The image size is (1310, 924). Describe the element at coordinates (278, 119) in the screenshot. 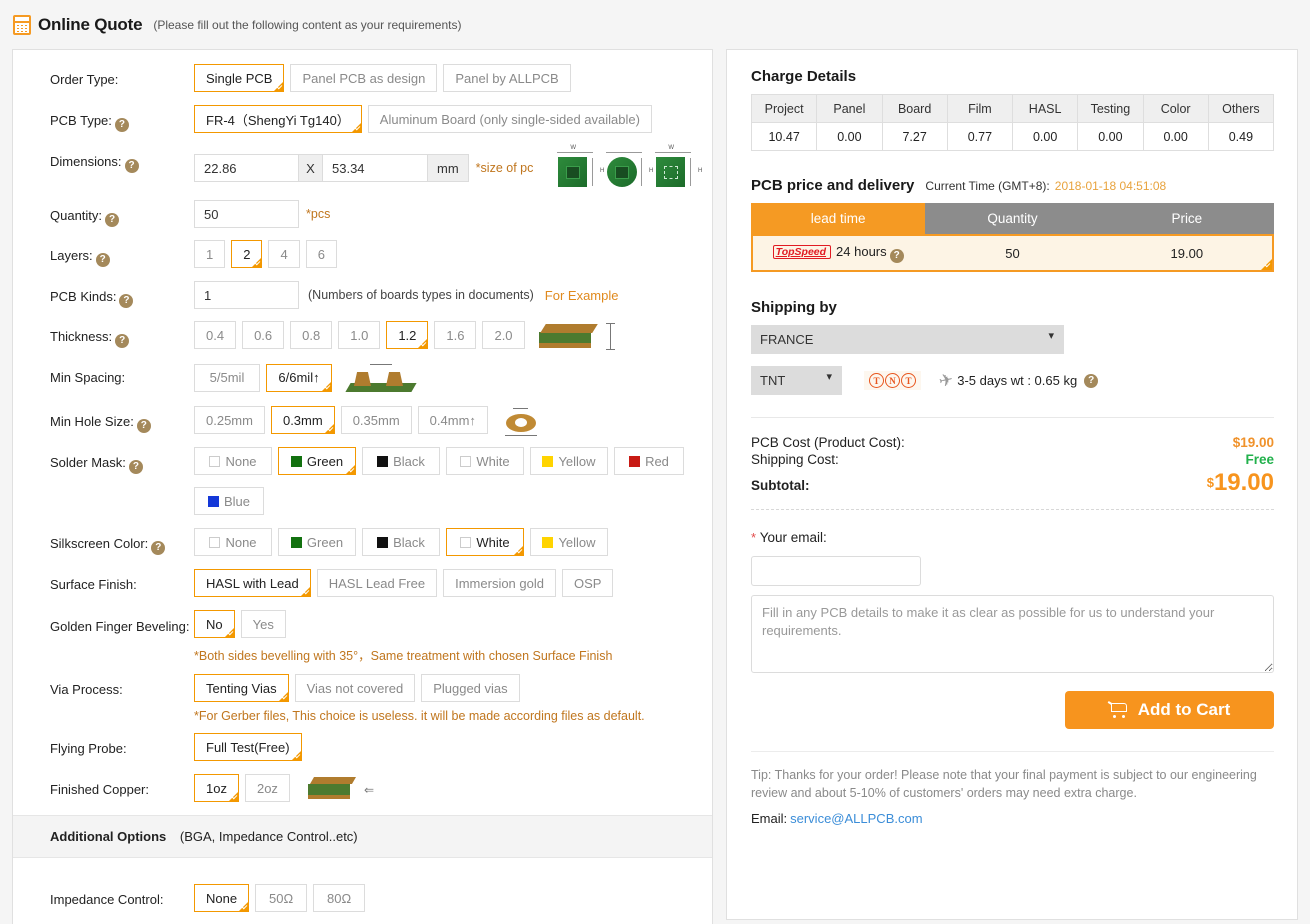

I see `pcb-type-option-fr4: FR-4（ShengYi Tg140）` at that location.